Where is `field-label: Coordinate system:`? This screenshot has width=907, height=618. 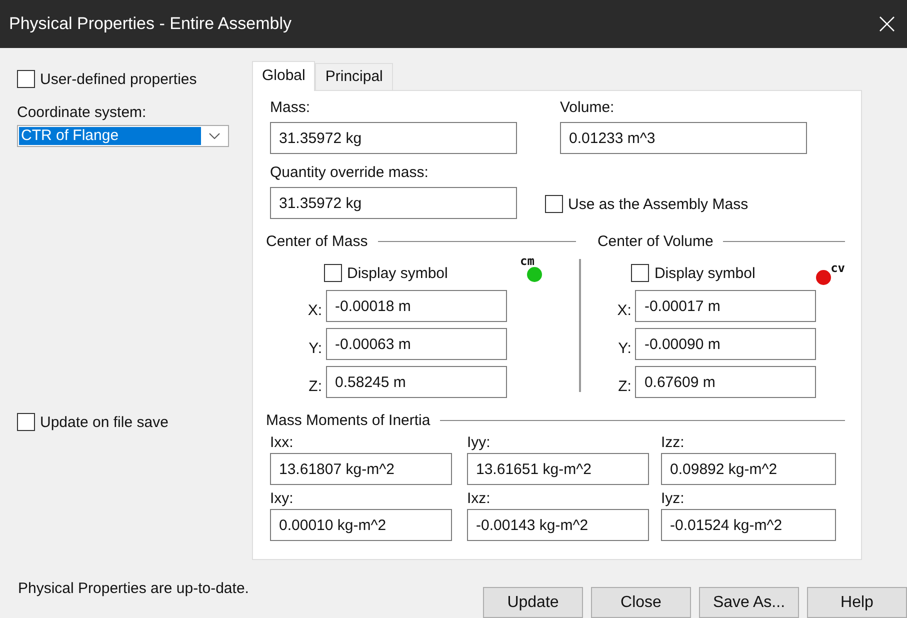 field-label: Coordinate system: is located at coordinates (81, 112).